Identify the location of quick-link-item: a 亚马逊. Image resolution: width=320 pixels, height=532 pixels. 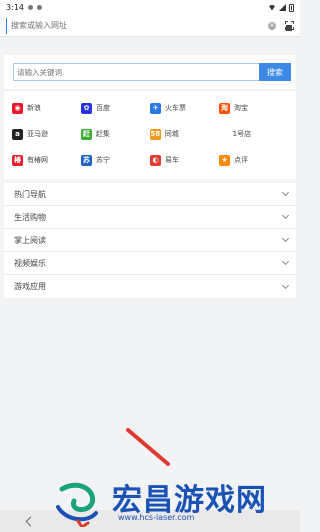
(46, 134).